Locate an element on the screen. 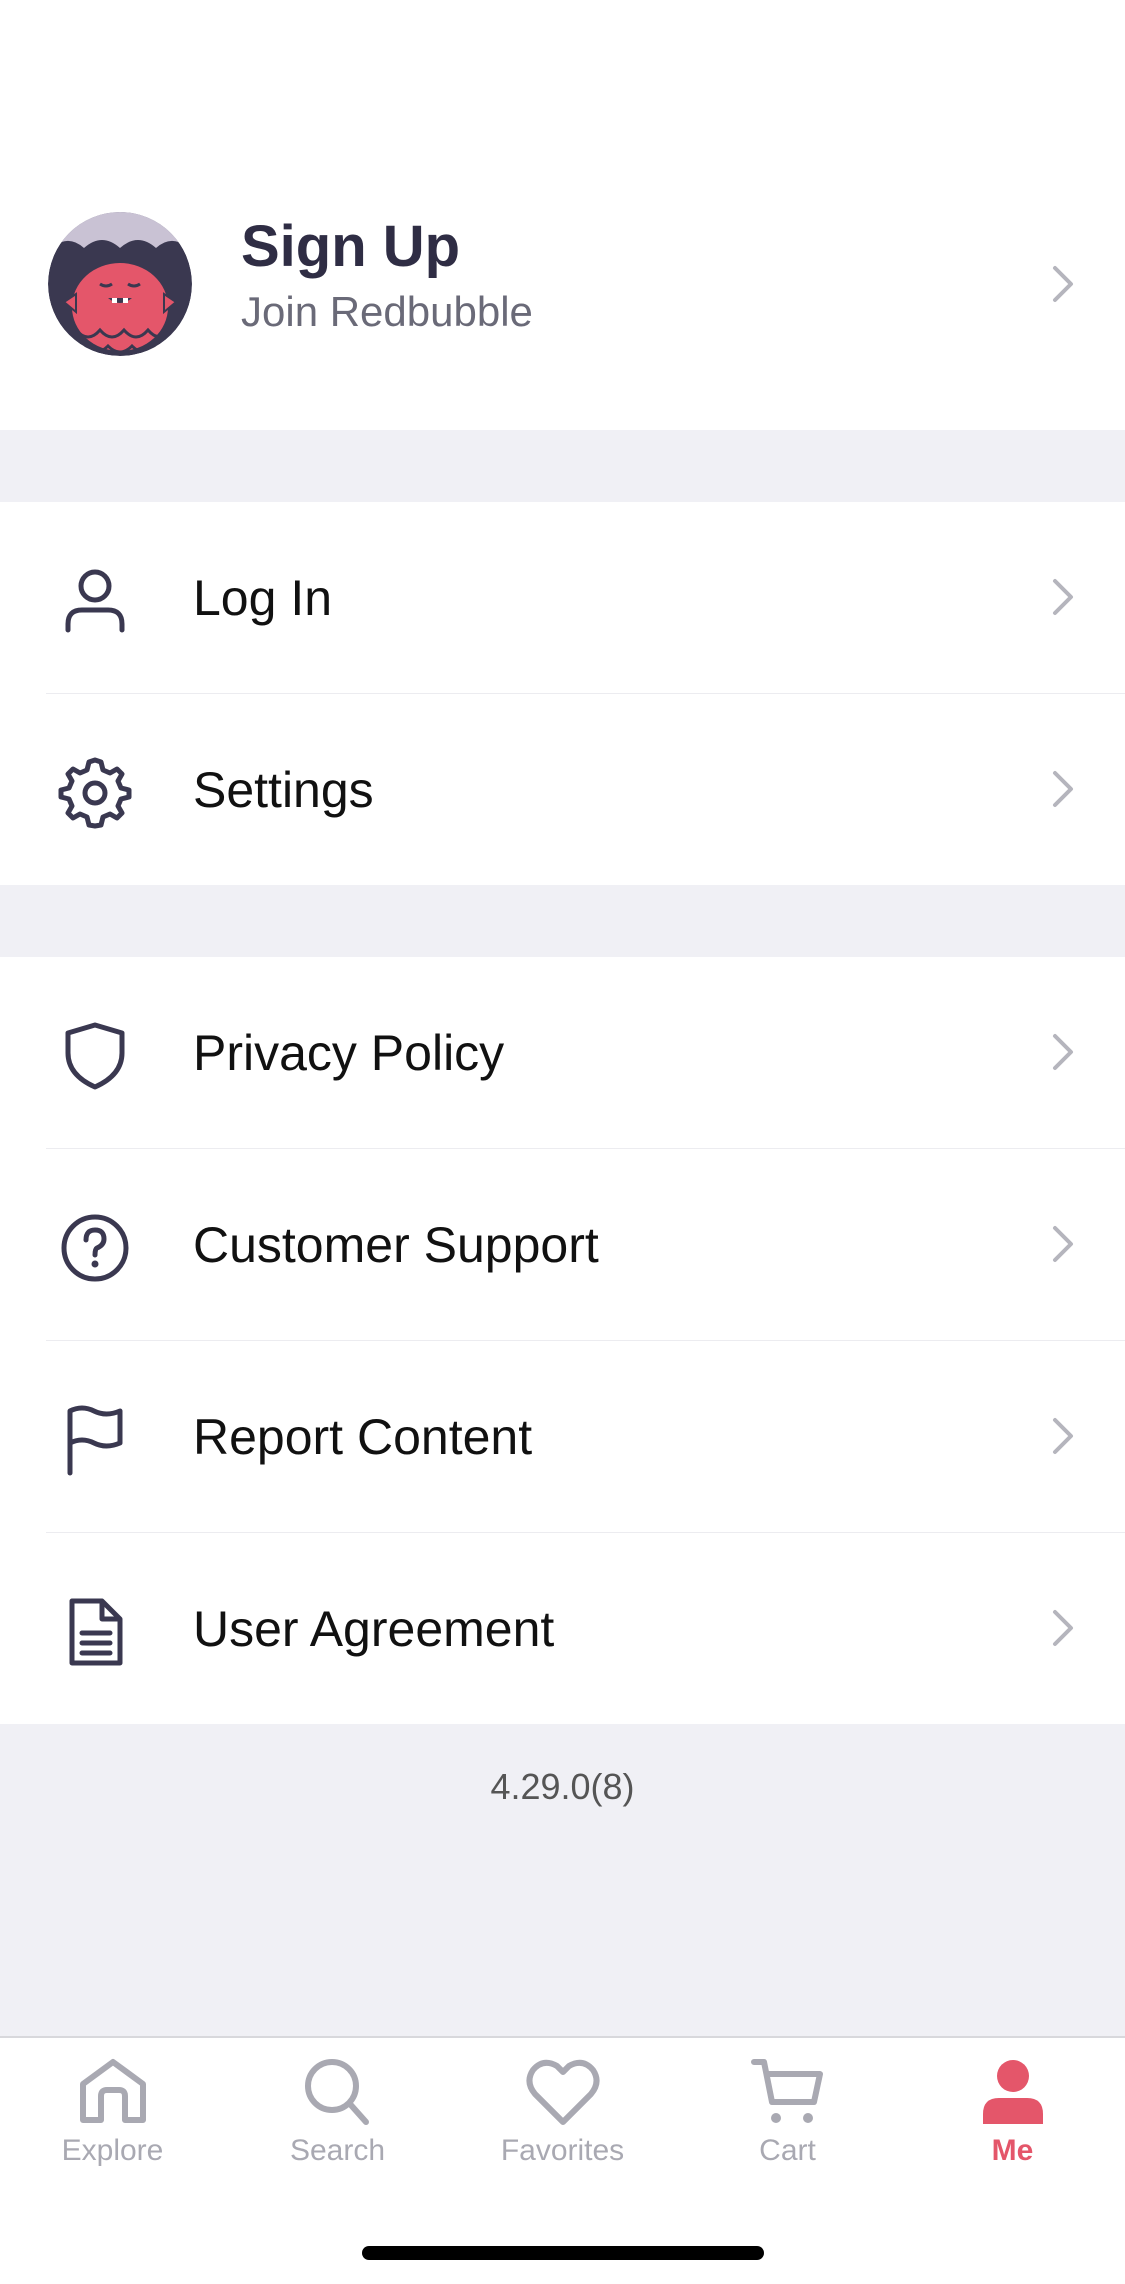 The image size is (1125, 2284). tab-label: Cart is located at coordinates (787, 2150).